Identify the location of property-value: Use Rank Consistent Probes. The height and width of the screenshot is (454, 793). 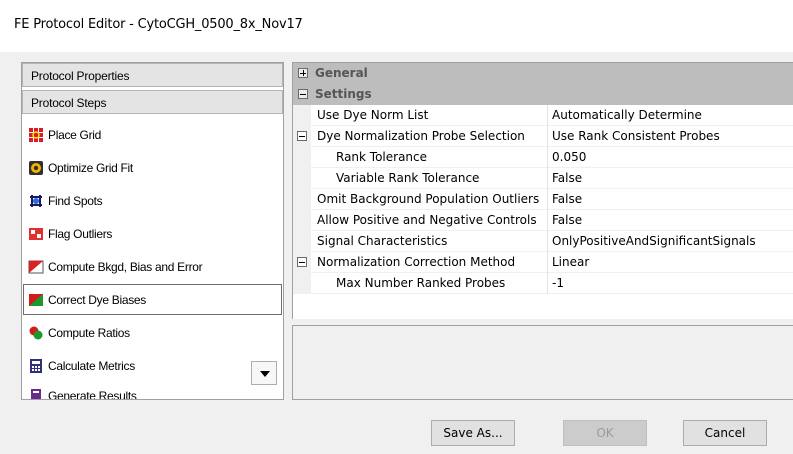
(636, 136).